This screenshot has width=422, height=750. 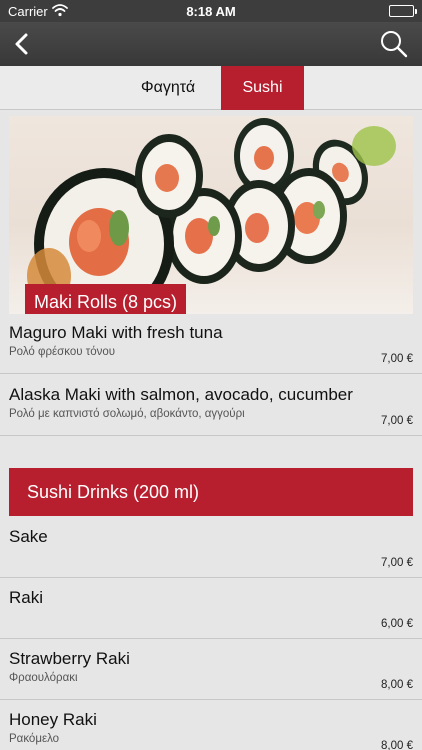 What do you see at coordinates (211, 548) in the screenshot?
I see `menu-item: Sake 7,00 €` at bounding box center [211, 548].